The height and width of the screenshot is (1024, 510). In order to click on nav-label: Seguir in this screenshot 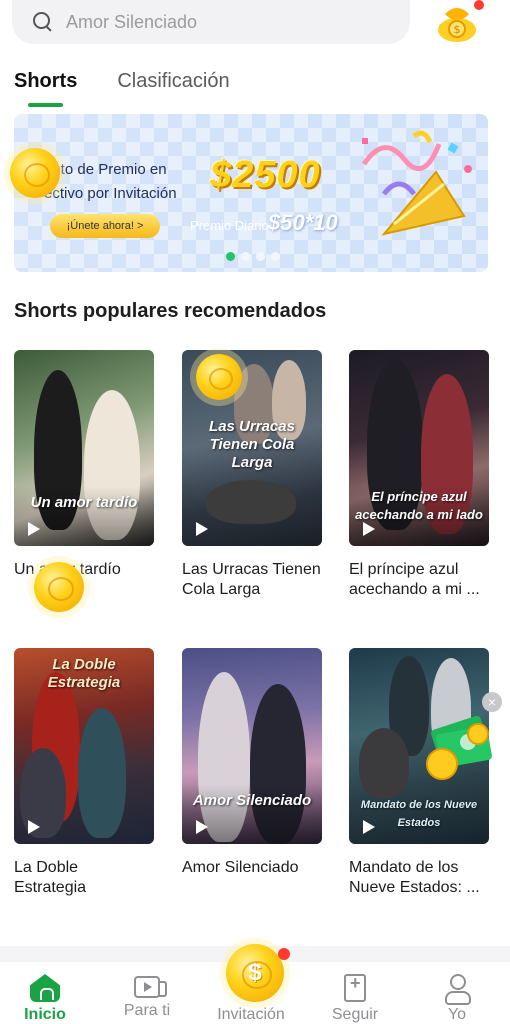, I will do `click(355, 1014)`.